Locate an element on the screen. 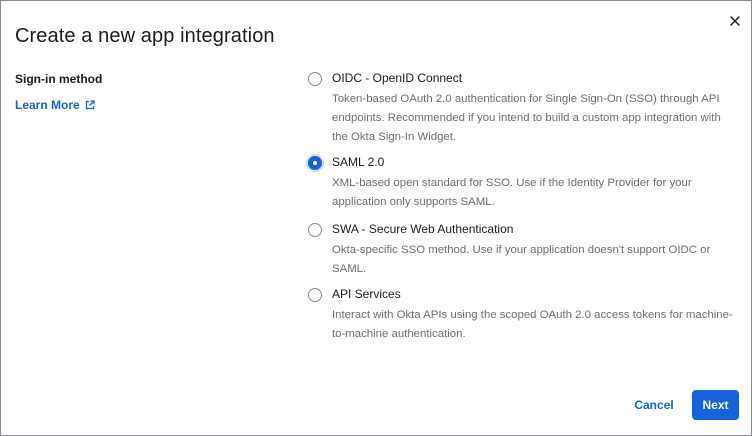 Image resolution: width=752 pixels, height=436 pixels. option-title: OIDC - OpenID Connect is located at coordinates (397, 78).